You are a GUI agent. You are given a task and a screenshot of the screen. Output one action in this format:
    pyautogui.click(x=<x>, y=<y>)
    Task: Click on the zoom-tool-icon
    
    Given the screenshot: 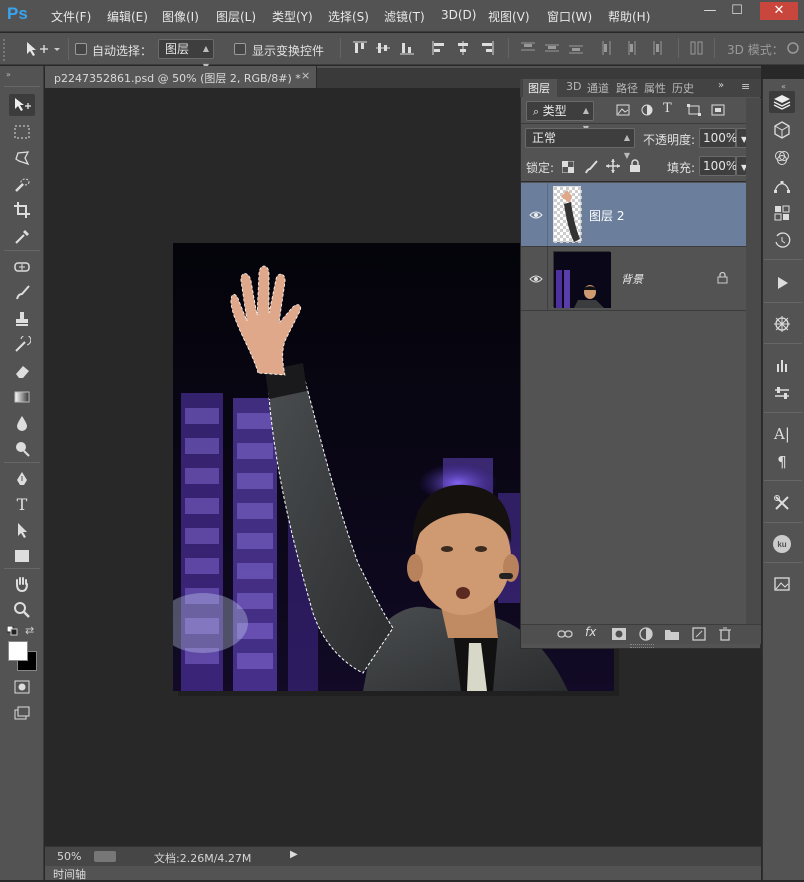 What is the action you would take?
    pyautogui.click(x=22, y=610)
    